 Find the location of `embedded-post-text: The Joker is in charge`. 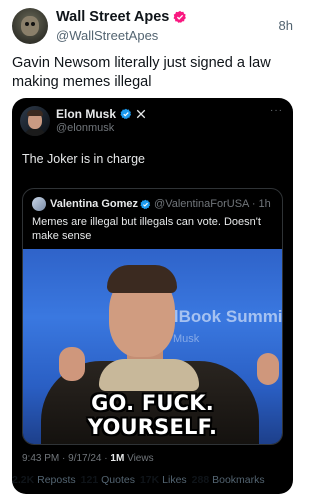

embedded-post-text: The Joker is in charge is located at coordinates (83, 159).